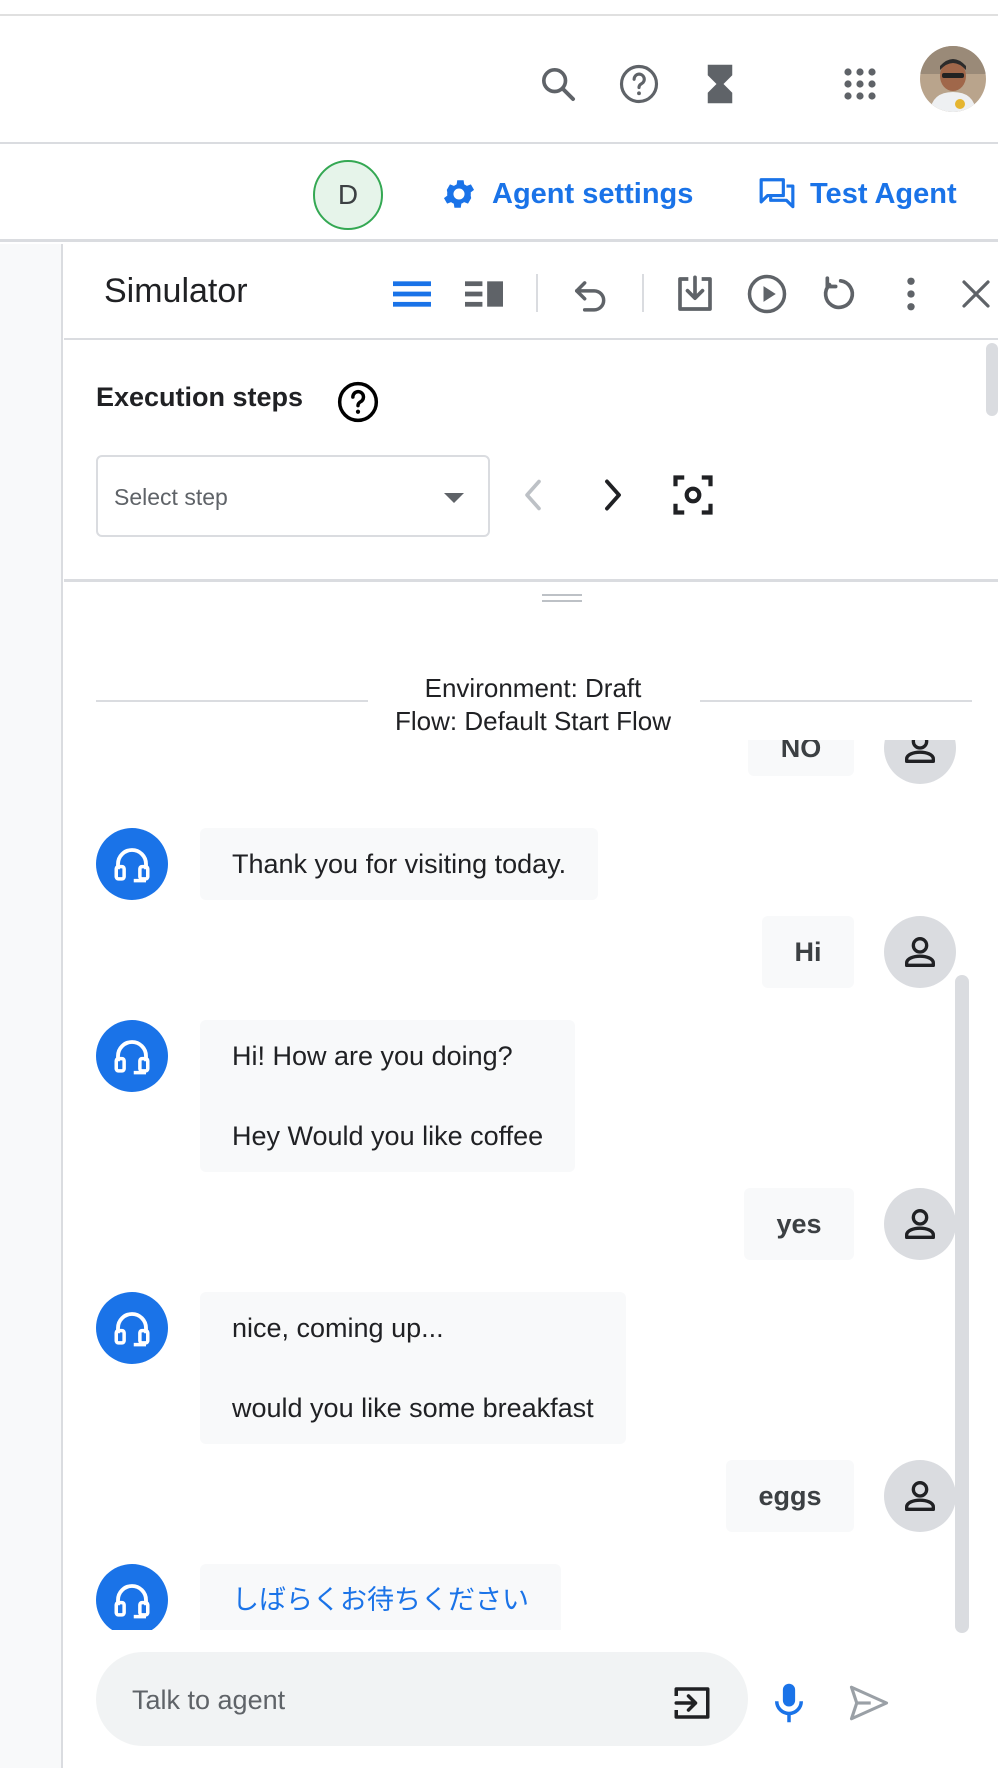 This screenshot has width=998, height=1768. I want to click on env-divider-right, so click(836, 701).